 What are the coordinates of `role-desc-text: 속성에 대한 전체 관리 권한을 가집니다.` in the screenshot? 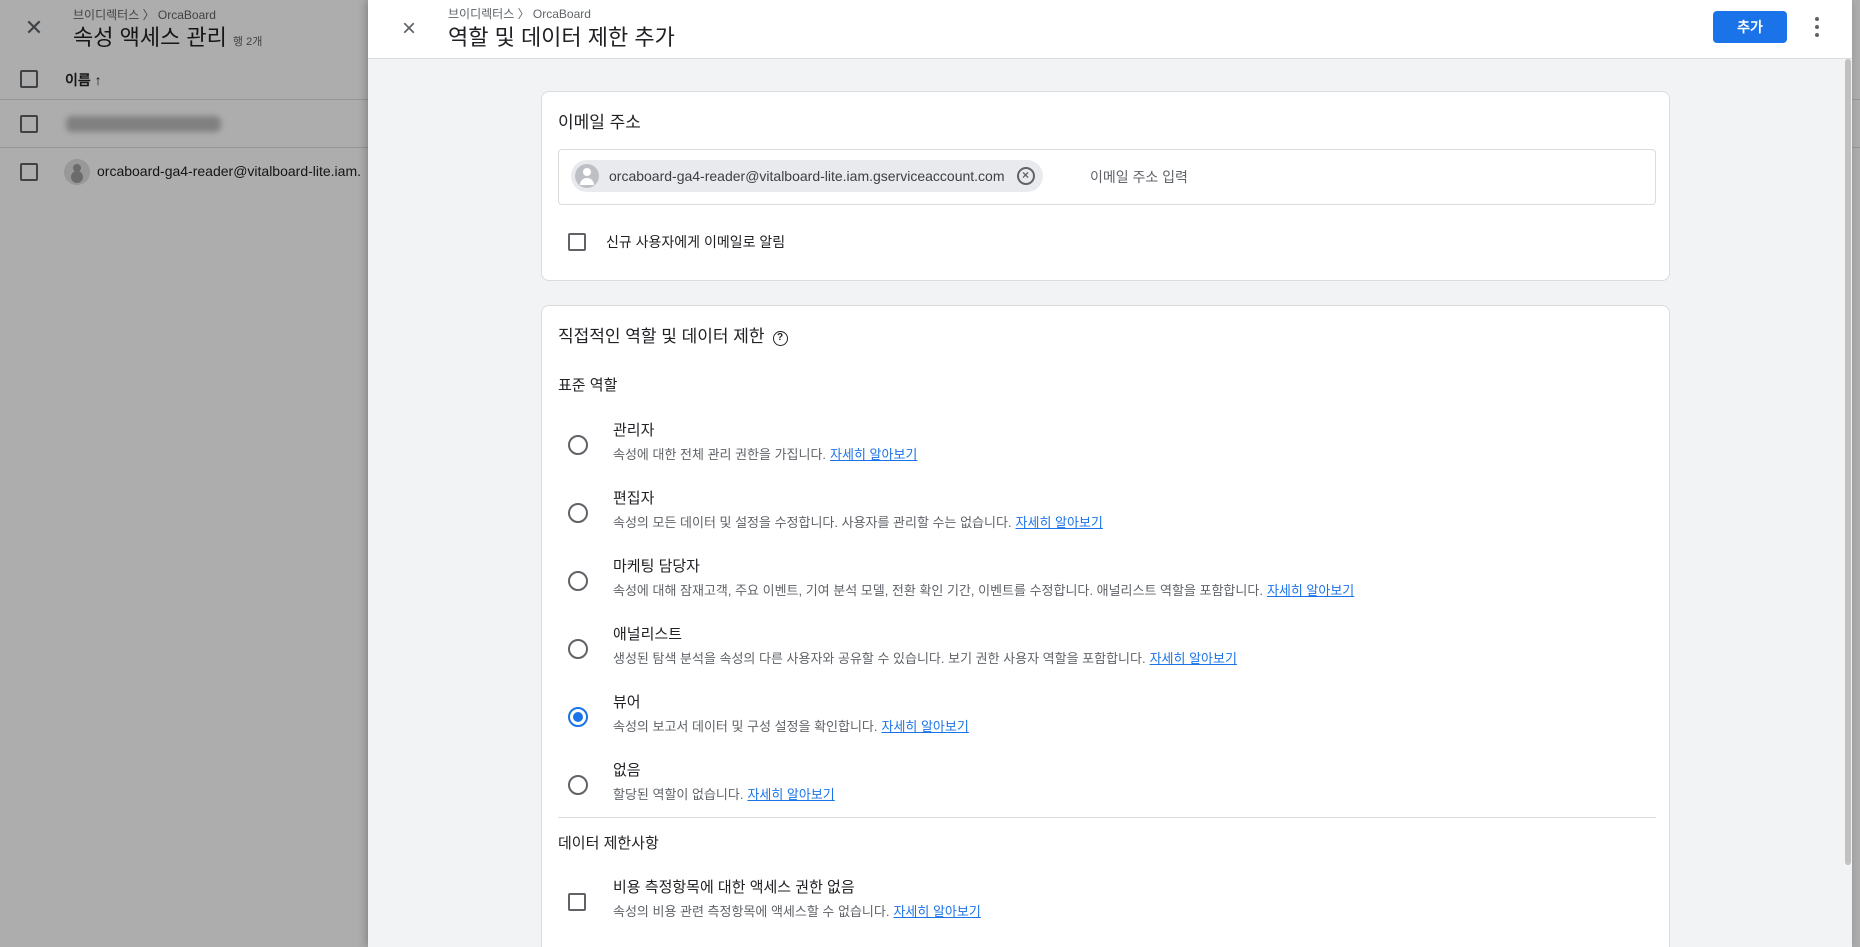 It's located at (720, 454).